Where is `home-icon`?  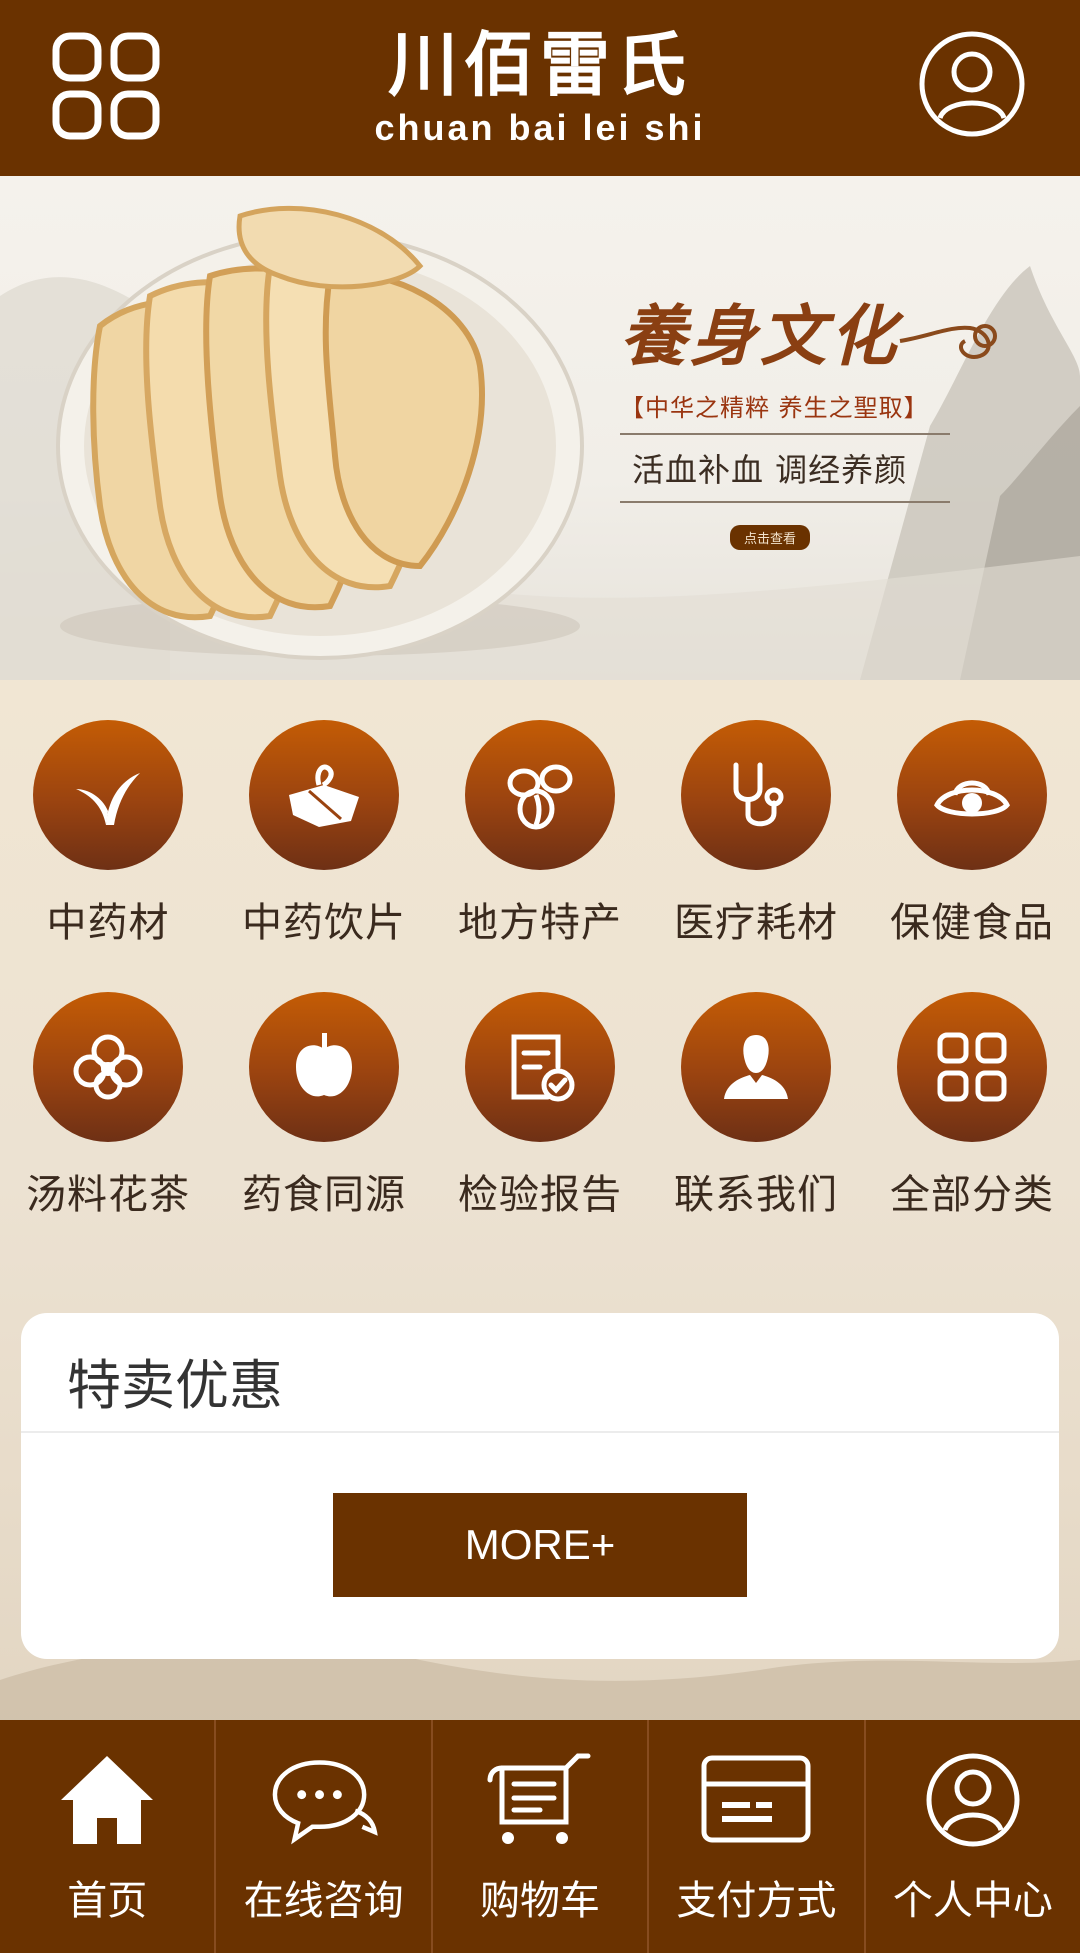
home-icon is located at coordinates (107, 1800).